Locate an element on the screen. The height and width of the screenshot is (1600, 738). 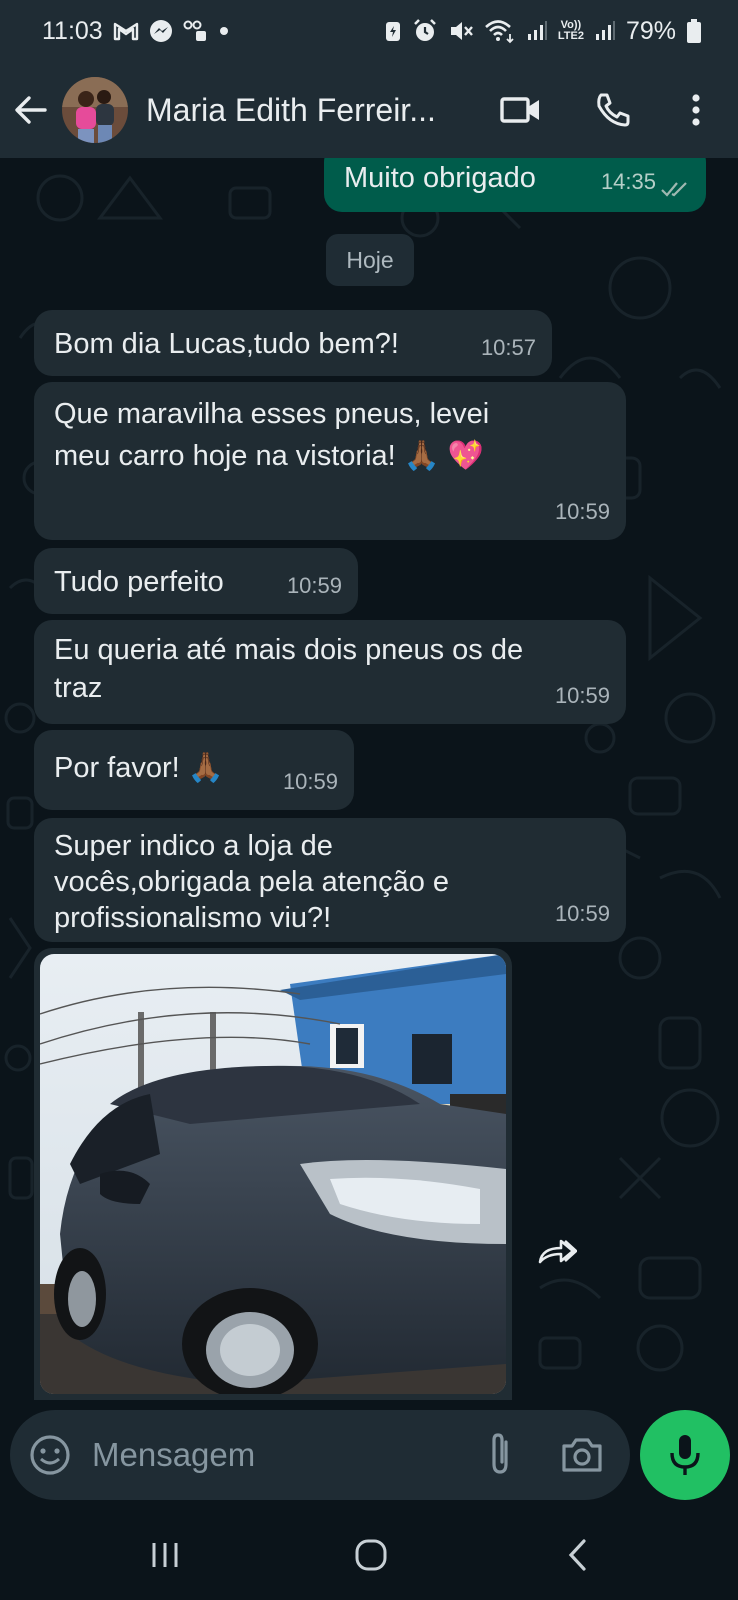
attach-button is located at coordinates (500, 1455).